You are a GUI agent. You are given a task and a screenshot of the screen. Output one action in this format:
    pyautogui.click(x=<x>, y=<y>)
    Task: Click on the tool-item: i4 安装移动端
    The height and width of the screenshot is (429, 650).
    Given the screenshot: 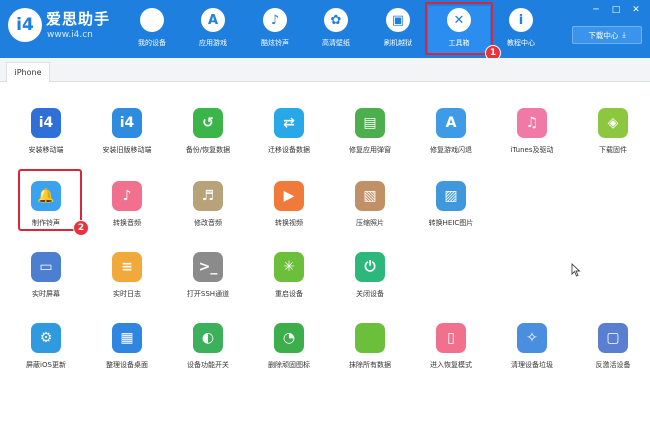 What is the action you would take?
    pyautogui.click(x=46, y=136)
    